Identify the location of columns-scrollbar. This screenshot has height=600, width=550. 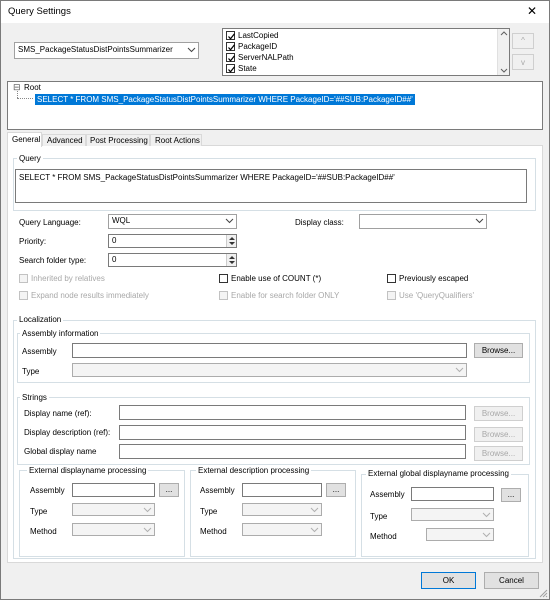
(503, 52).